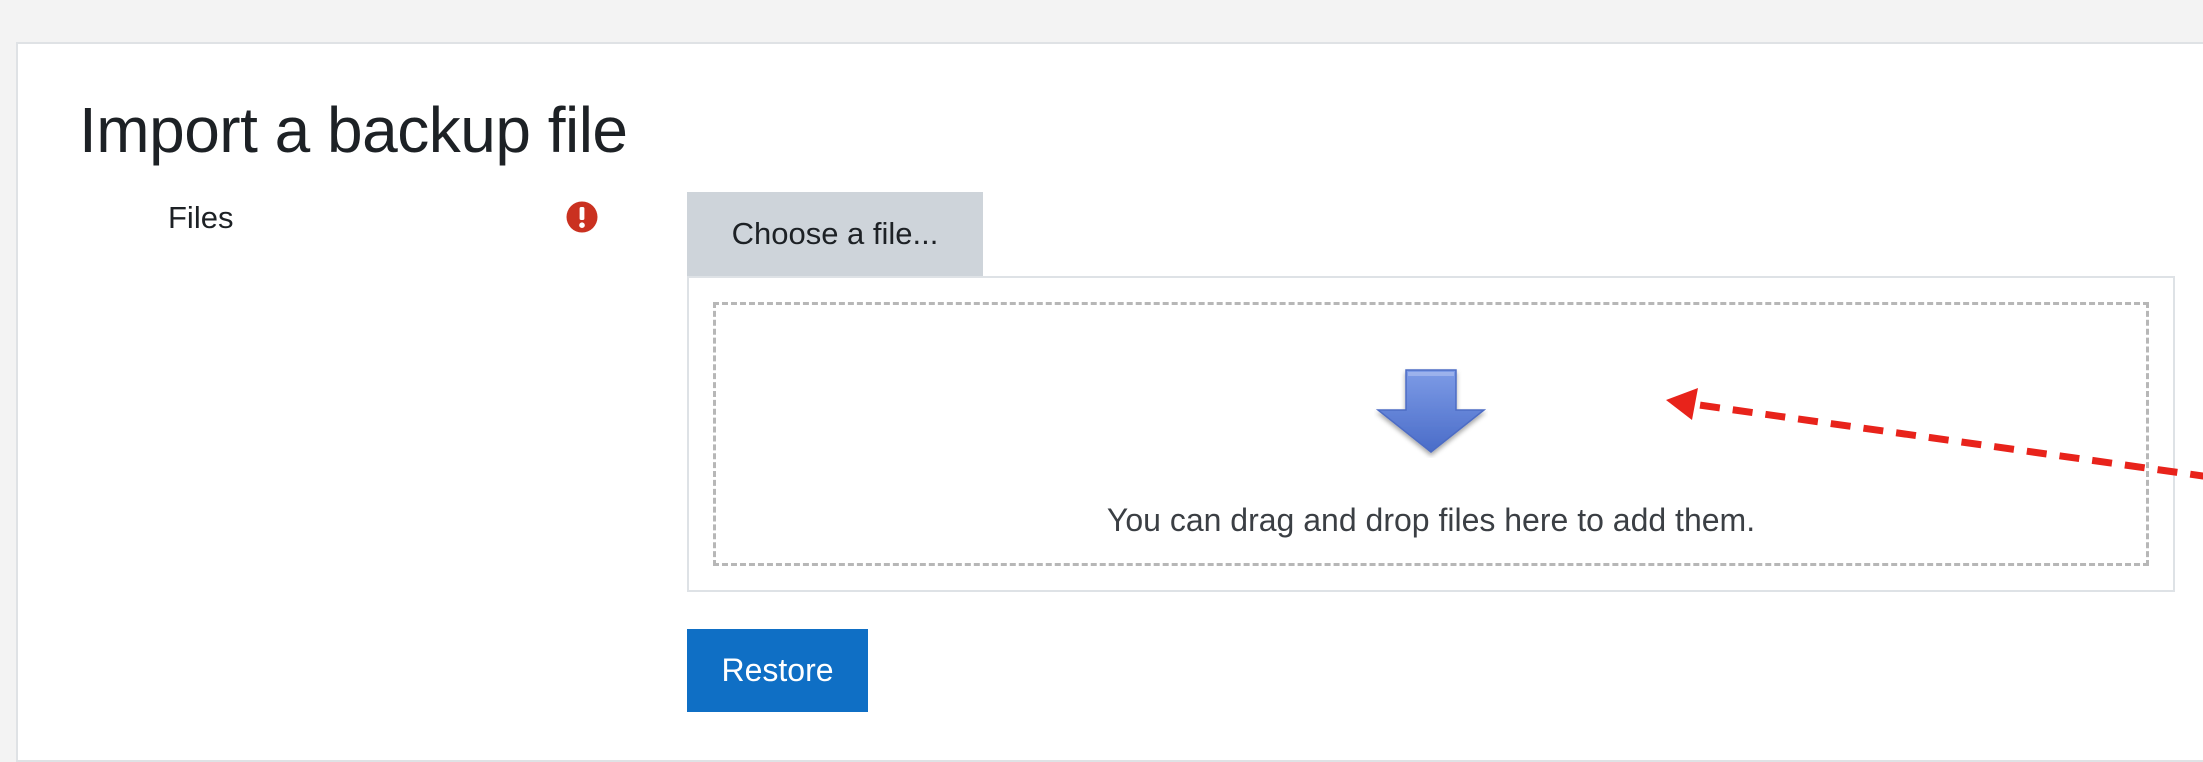  I want to click on dashed-arrow-icon, so click(1934, 434).